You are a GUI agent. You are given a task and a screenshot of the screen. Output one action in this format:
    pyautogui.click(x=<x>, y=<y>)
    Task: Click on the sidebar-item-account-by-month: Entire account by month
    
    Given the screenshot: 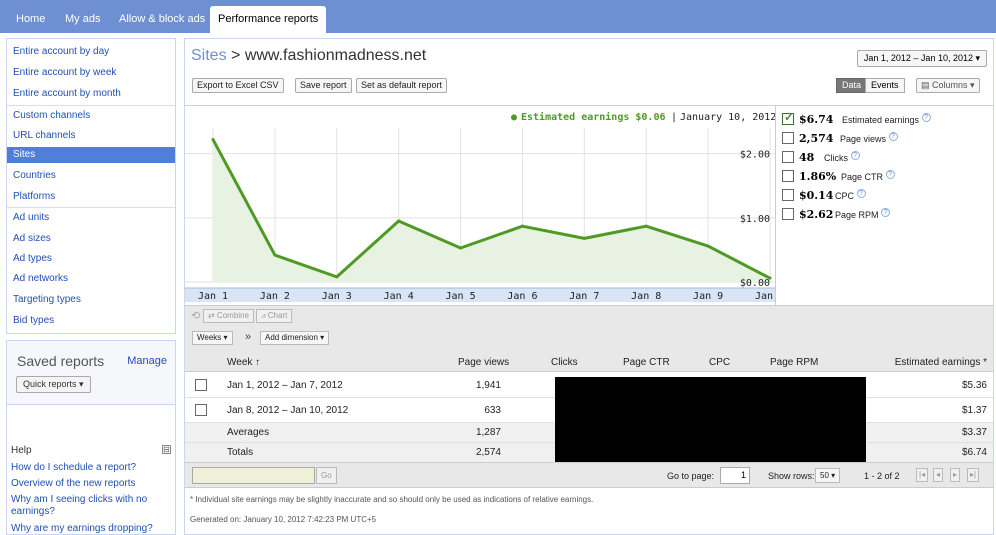 What is the action you would take?
    pyautogui.click(x=67, y=94)
    